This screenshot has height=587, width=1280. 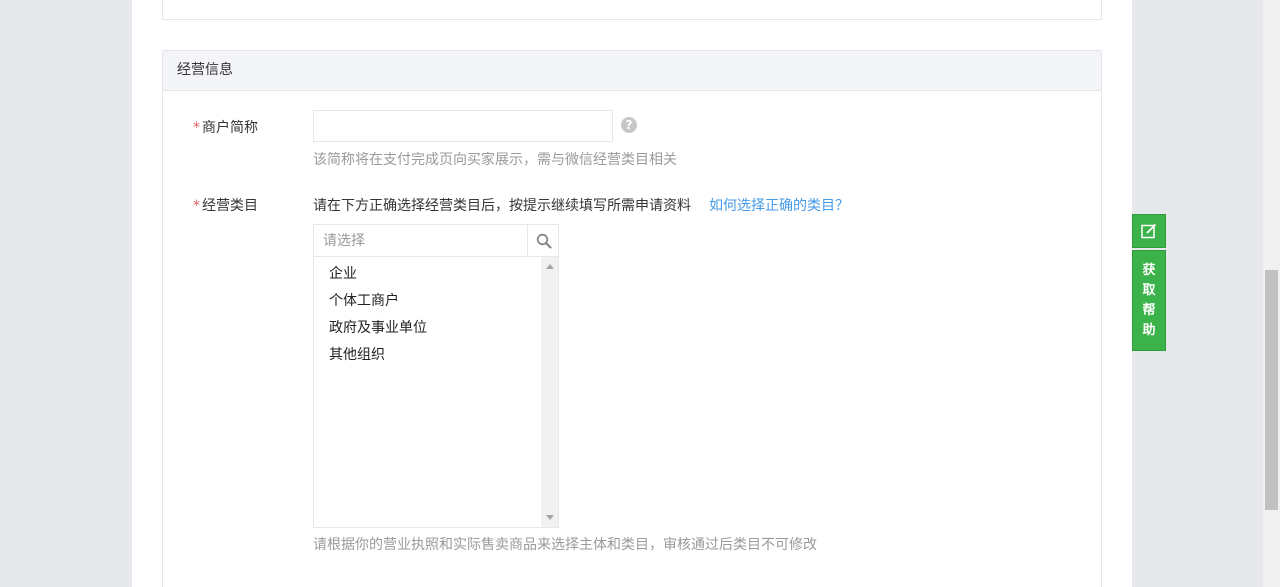 What do you see at coordinates (1149, 290) in the screenshot?
I see `help-char: 取` at bounding box center [1149, 290].